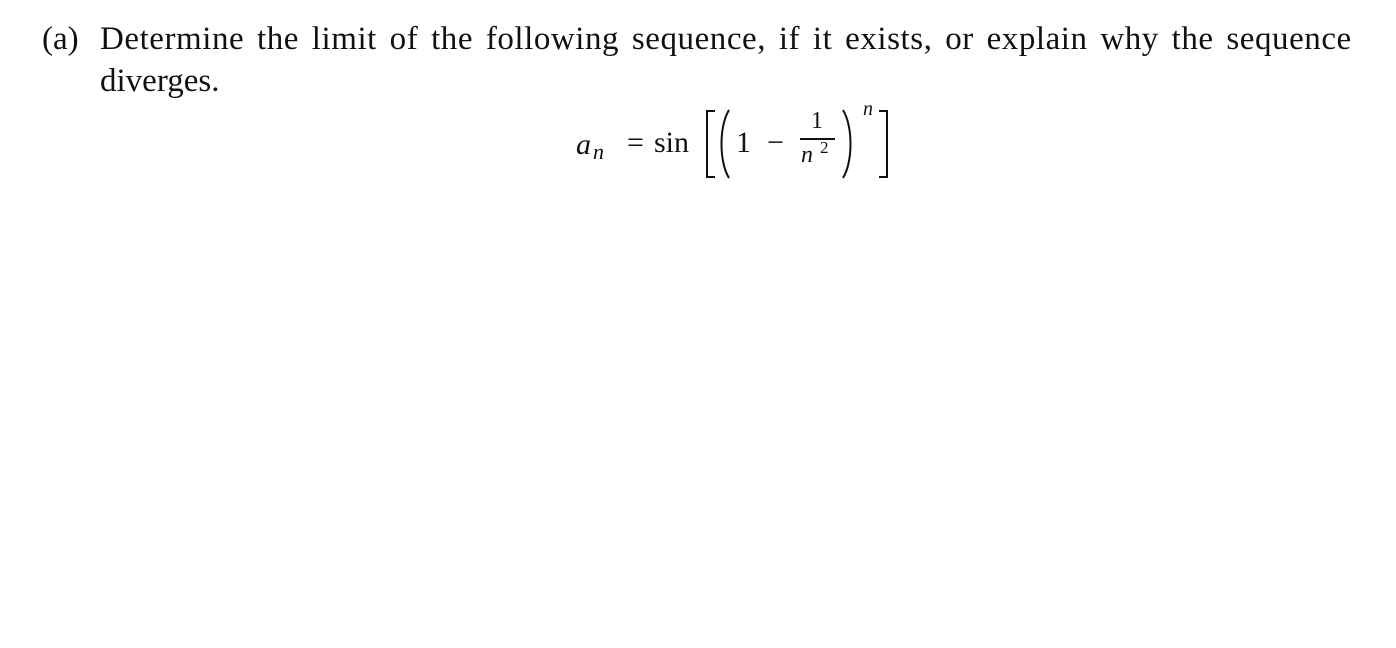 Image resolution: width=1396 pixels, height=648 pixels. I want to click on problem-text-line-2: diverges., so click(160, 81).